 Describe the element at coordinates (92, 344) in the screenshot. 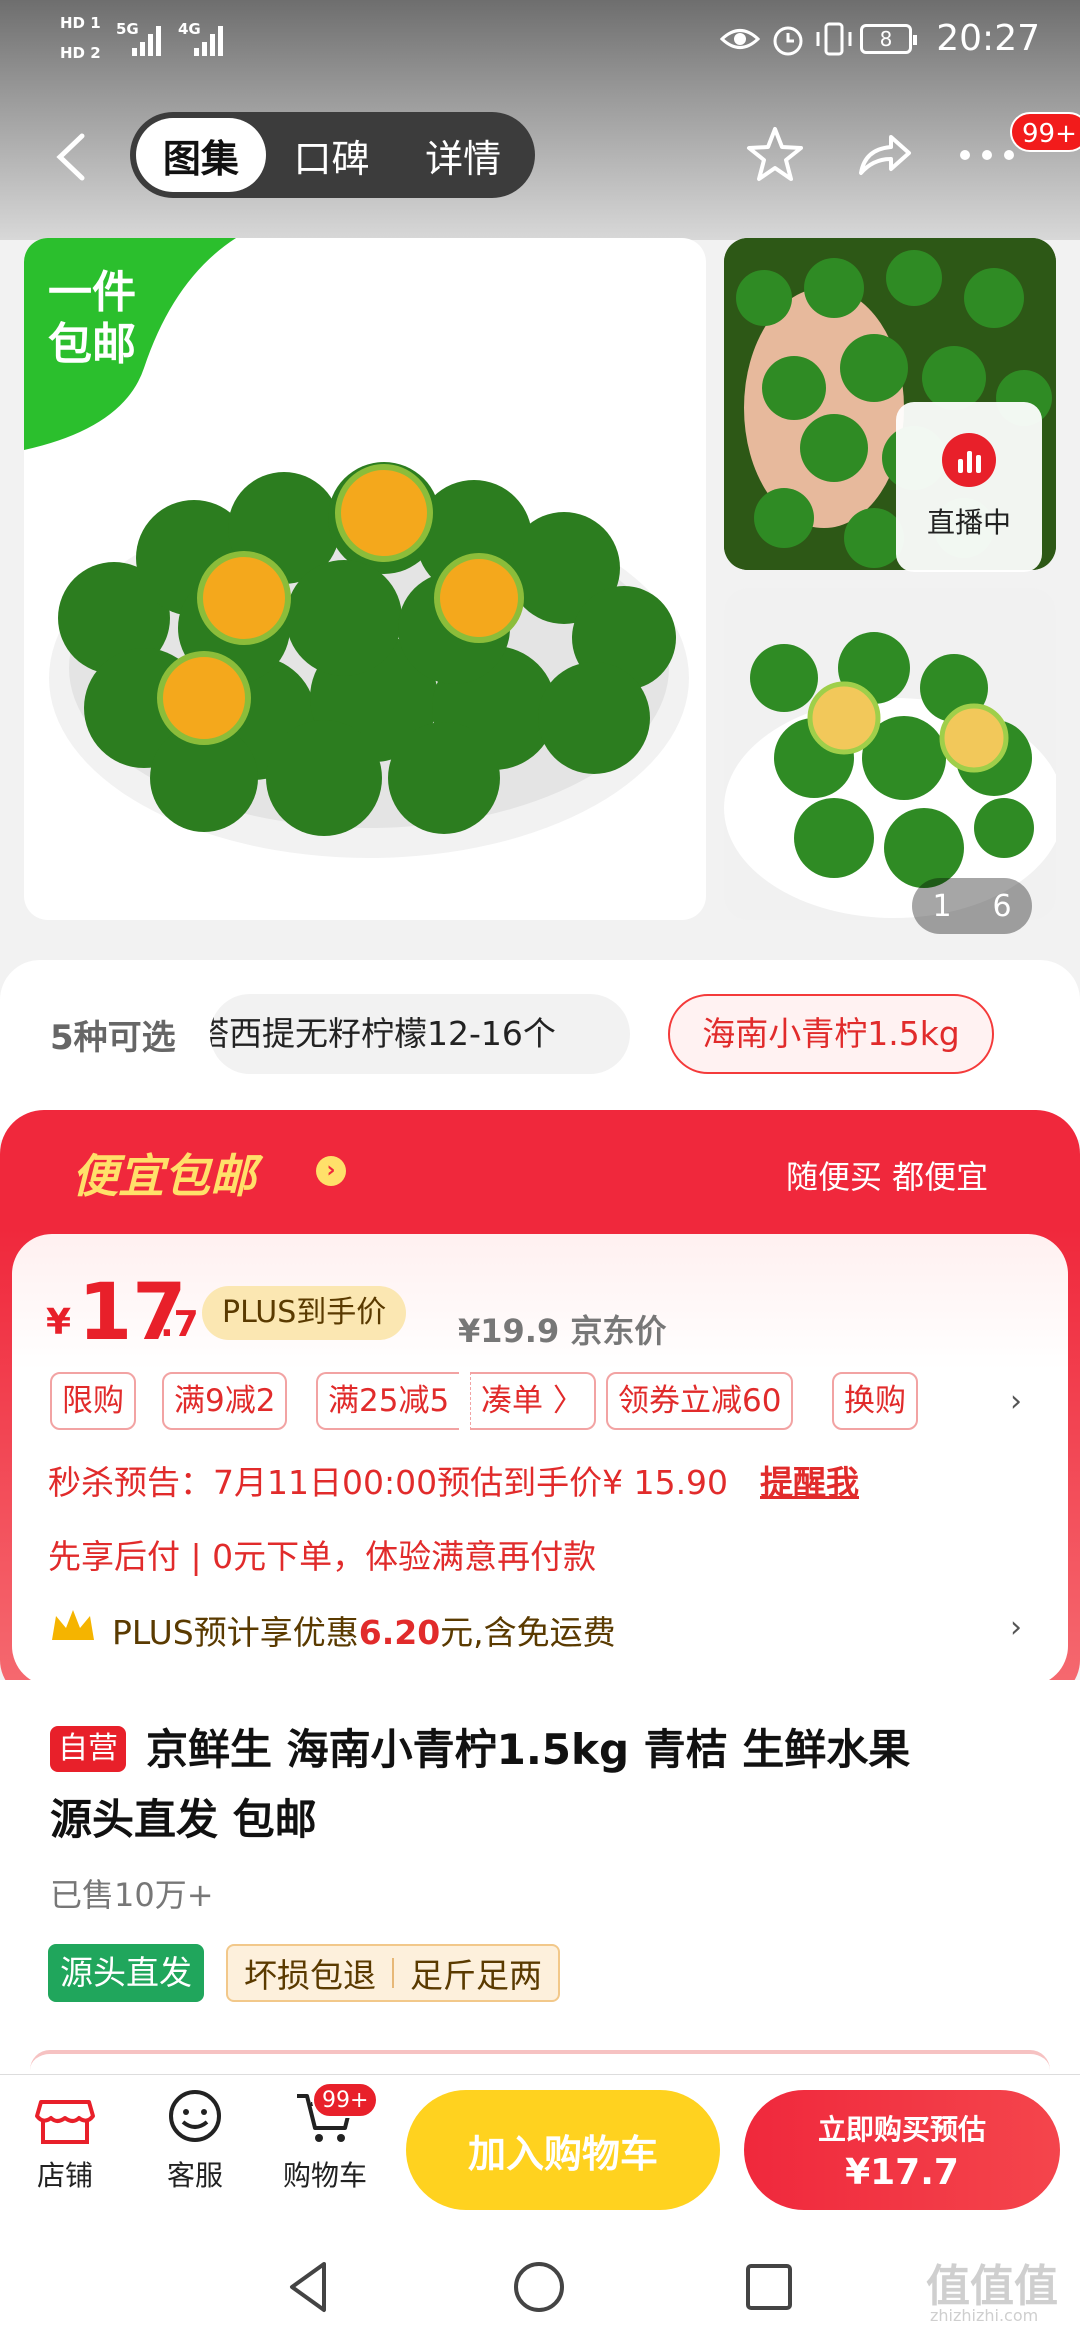

I see `promo-line-2: 包邮` at that location.